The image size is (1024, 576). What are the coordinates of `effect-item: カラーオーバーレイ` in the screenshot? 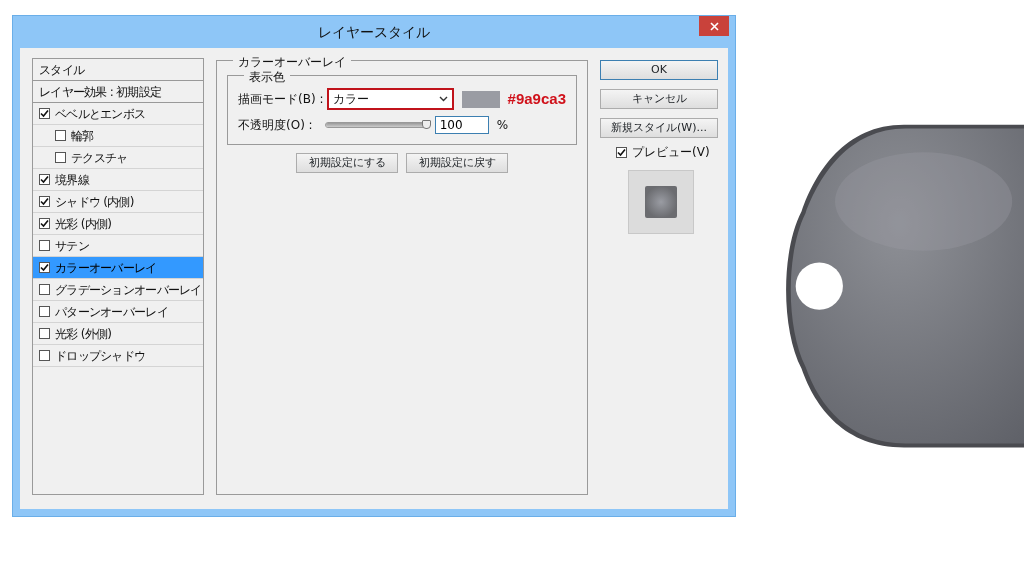 It's located at (118, 268).